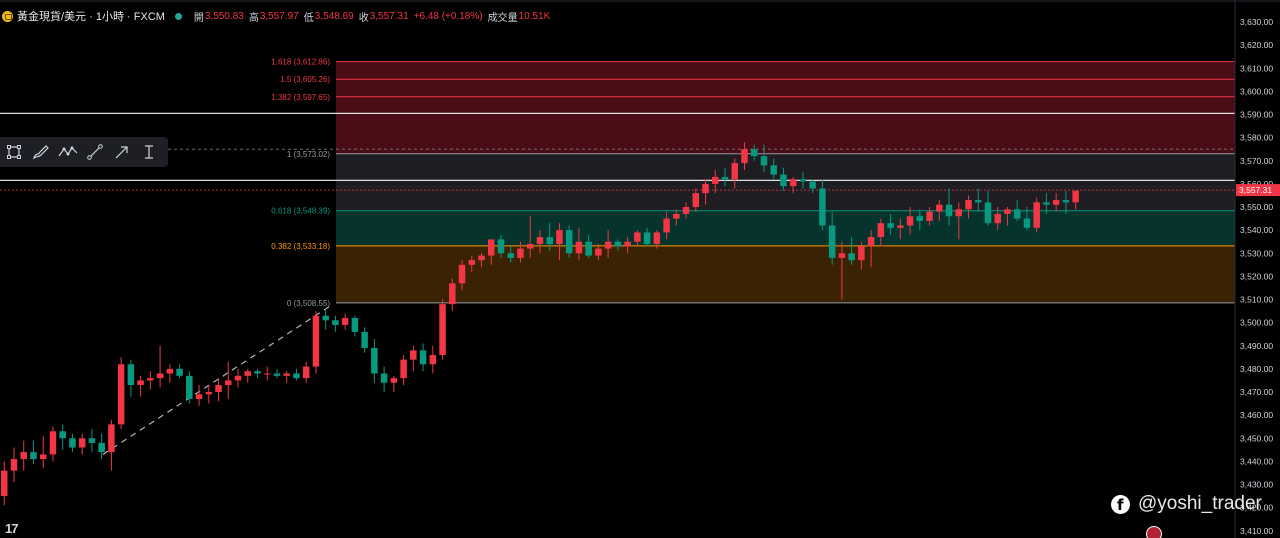 Image resolution: width=1280 pixels, height=538 pixels. Describe the element at coordinates (253, 18) in the screenshot. I see `high-label: 高` at that location.